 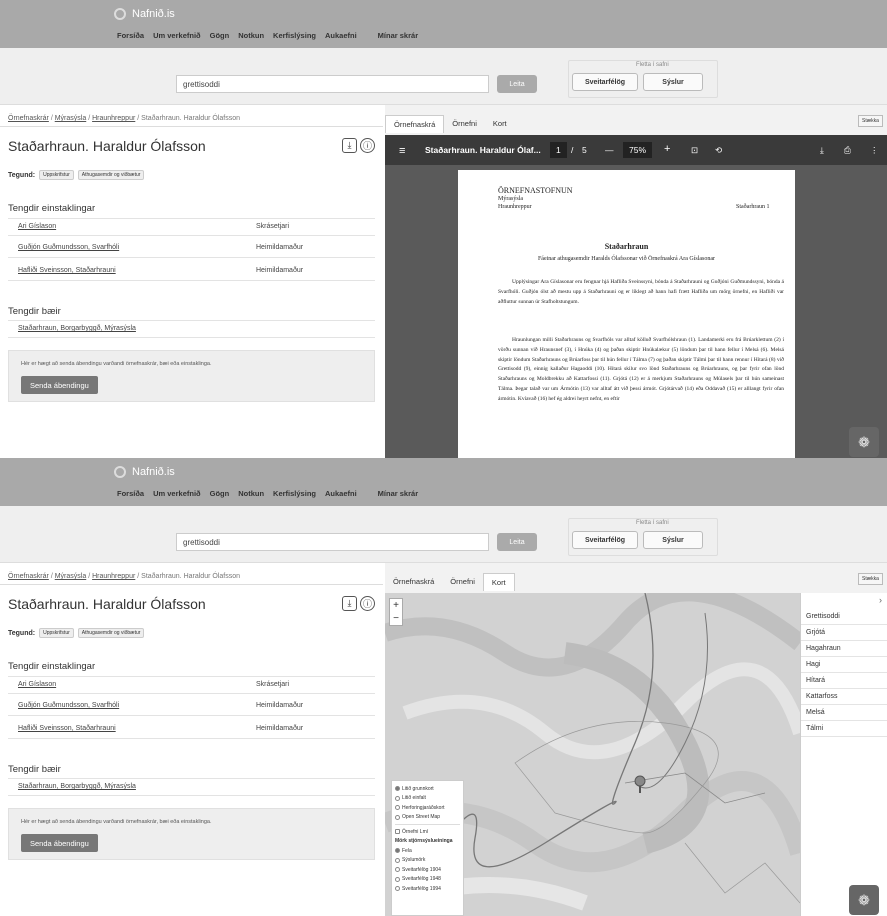 What do you see at coordinates (844, 617) in the screenshot?
I see `list-item: Grettisoddi` at bounding box center [844, 617].